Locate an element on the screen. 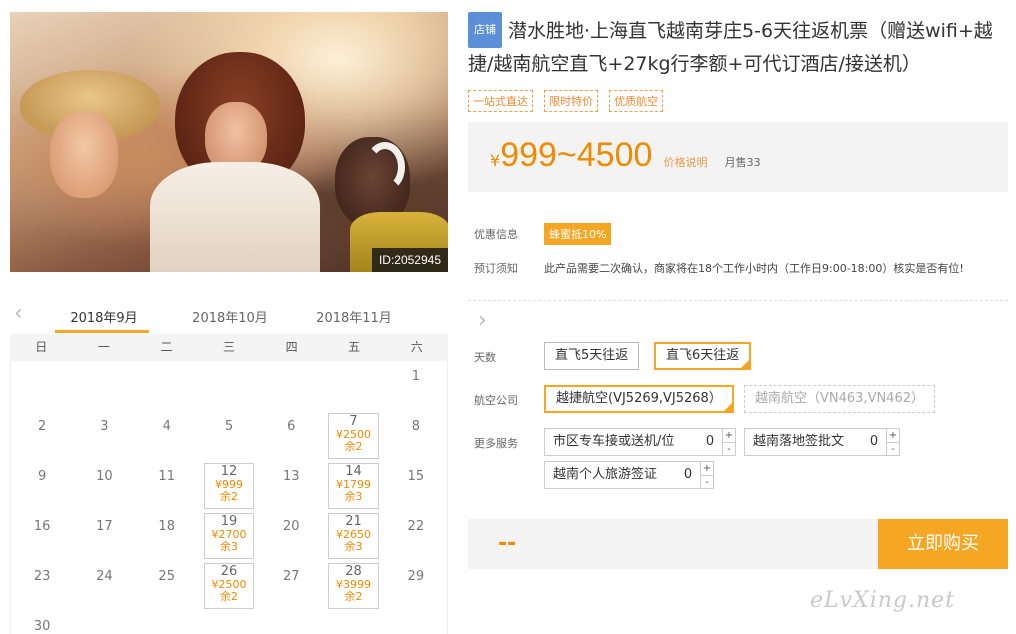  quantity-stepper: + - is located at coordinates (893, 442).